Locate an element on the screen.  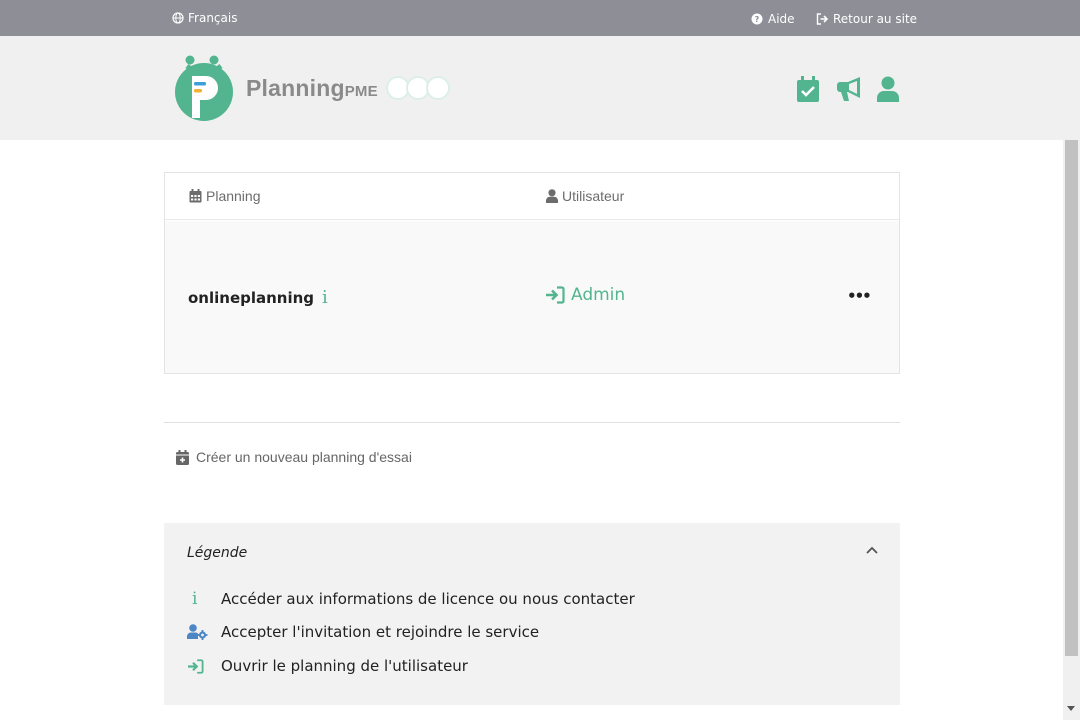
logo-decoration is located at coordinates (417, 88).